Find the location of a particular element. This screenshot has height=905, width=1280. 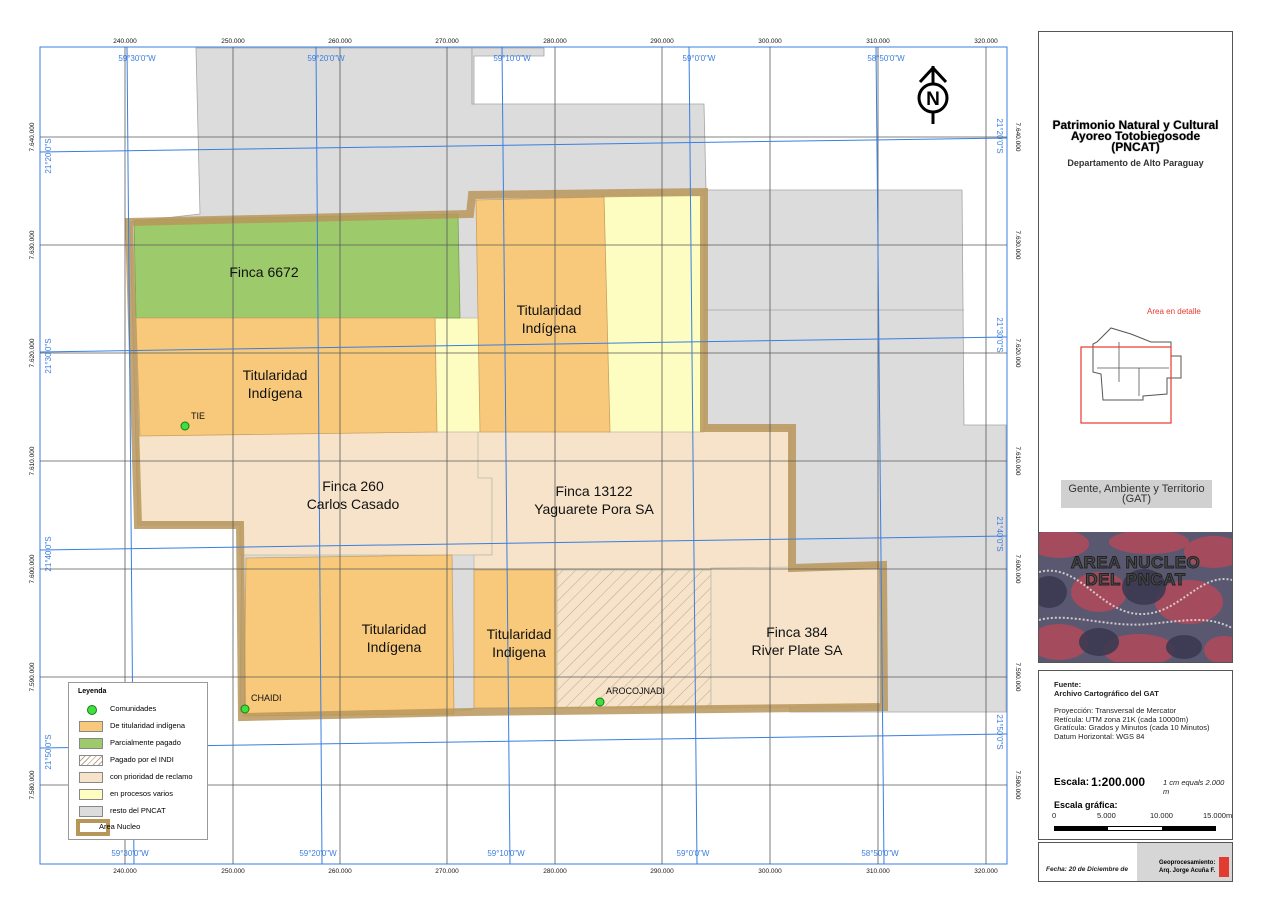

map-subtitle: Departamento de Alto Paraguay is located at coordinates (1135, 163).